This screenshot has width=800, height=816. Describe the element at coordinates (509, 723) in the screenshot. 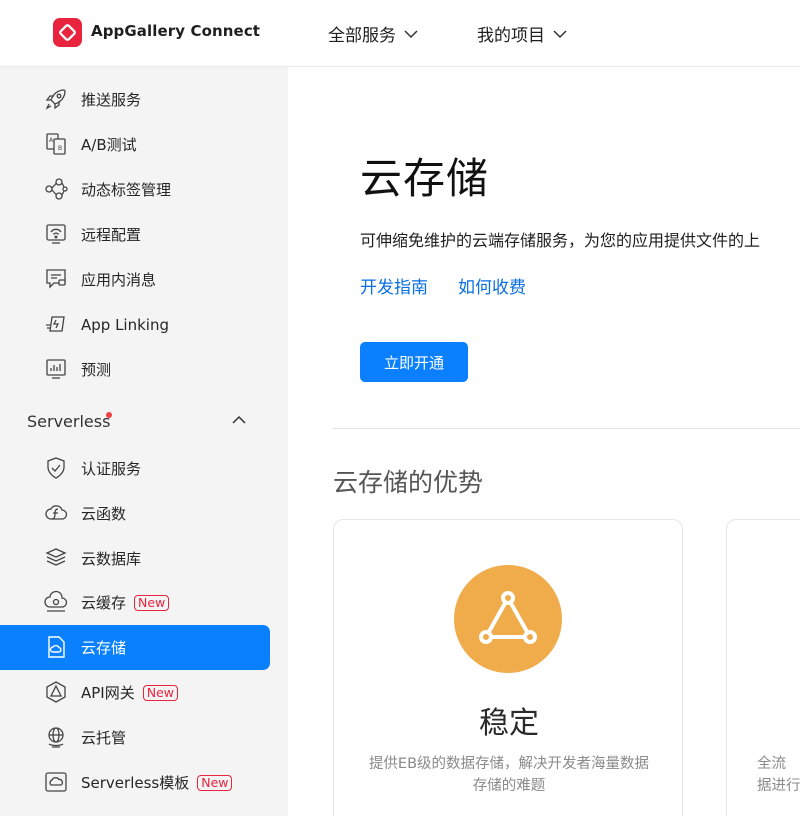

I see `card-title: 稳定` at that location.